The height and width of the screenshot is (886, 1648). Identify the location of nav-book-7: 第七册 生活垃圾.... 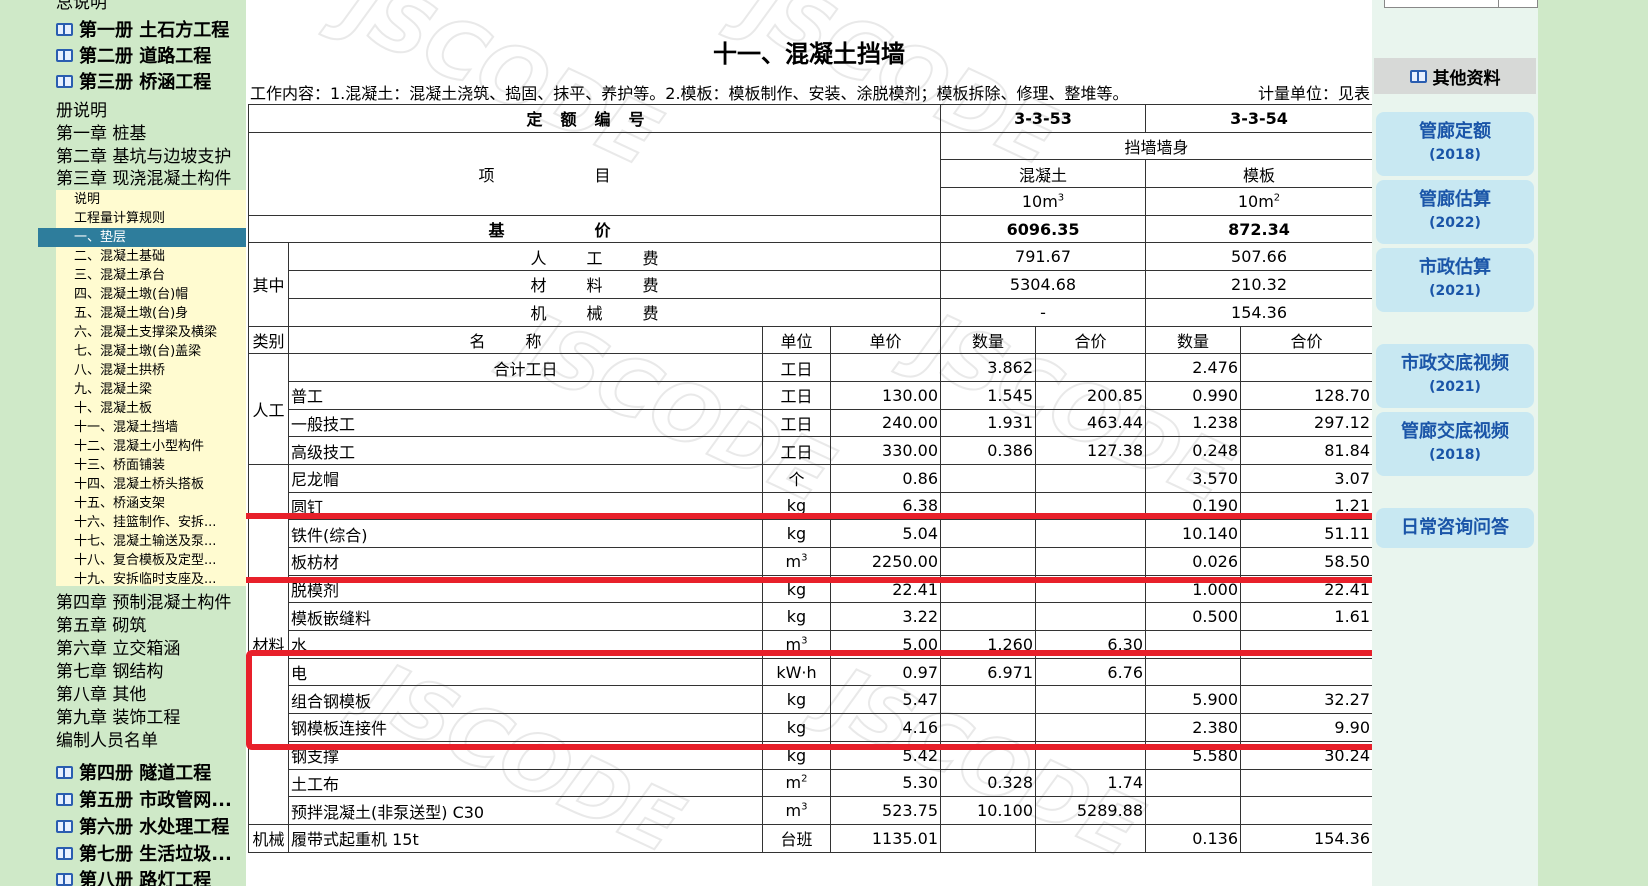
(144, 853).